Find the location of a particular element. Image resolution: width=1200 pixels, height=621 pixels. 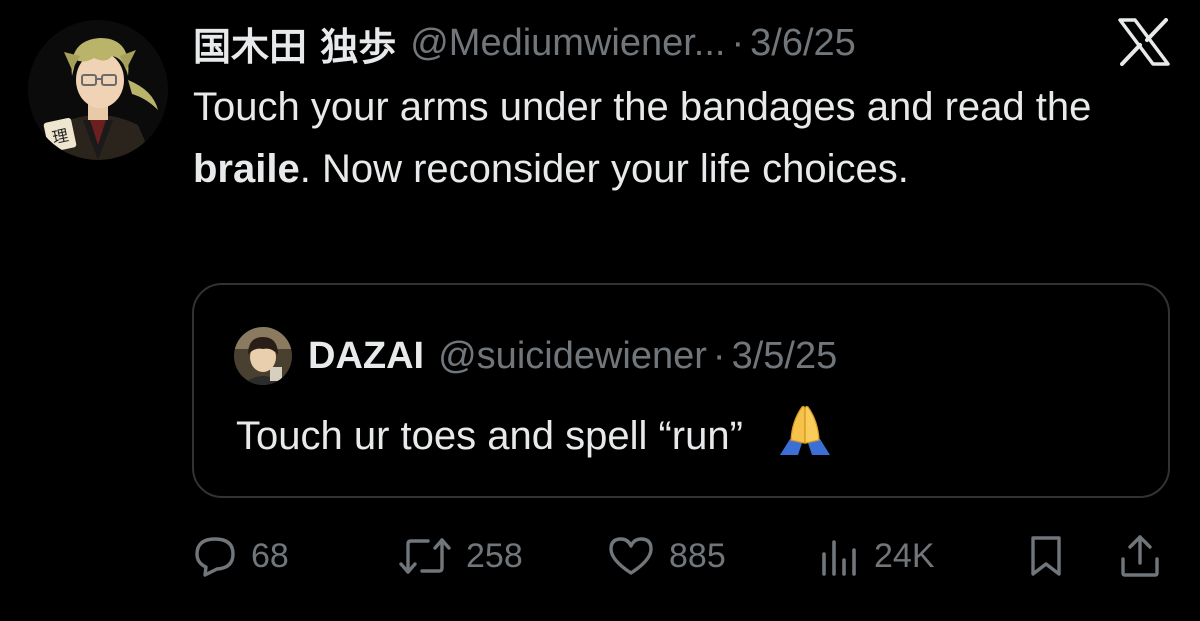

quoted-tweet-header: DAZAI @suicidewiener · 3/5/25 is located at coordinates (572, 356).